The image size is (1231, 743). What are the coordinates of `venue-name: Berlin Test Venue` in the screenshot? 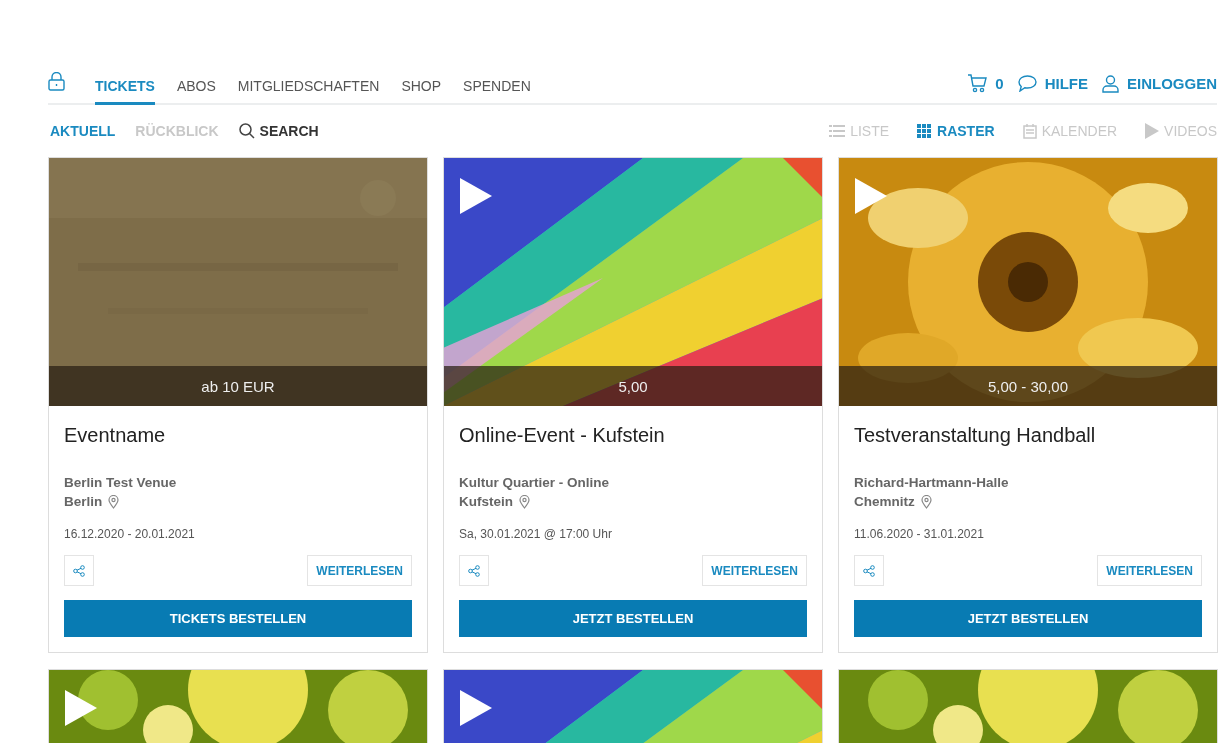 It's located at (121, 483).